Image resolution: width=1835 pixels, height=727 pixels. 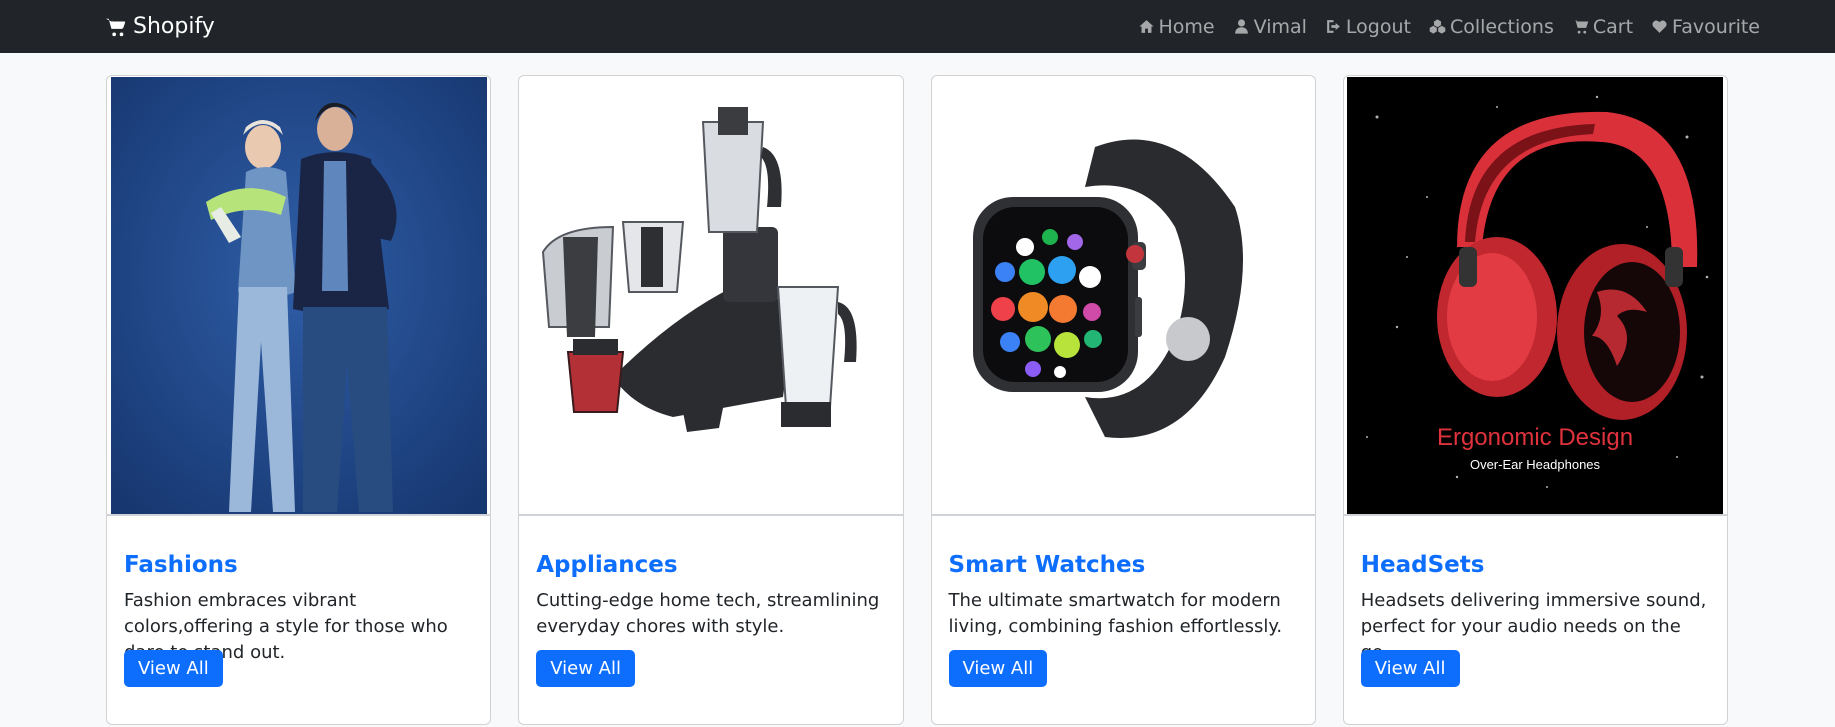 I want to click on card-title: Smart Watches, so click(x=1123, y=565).